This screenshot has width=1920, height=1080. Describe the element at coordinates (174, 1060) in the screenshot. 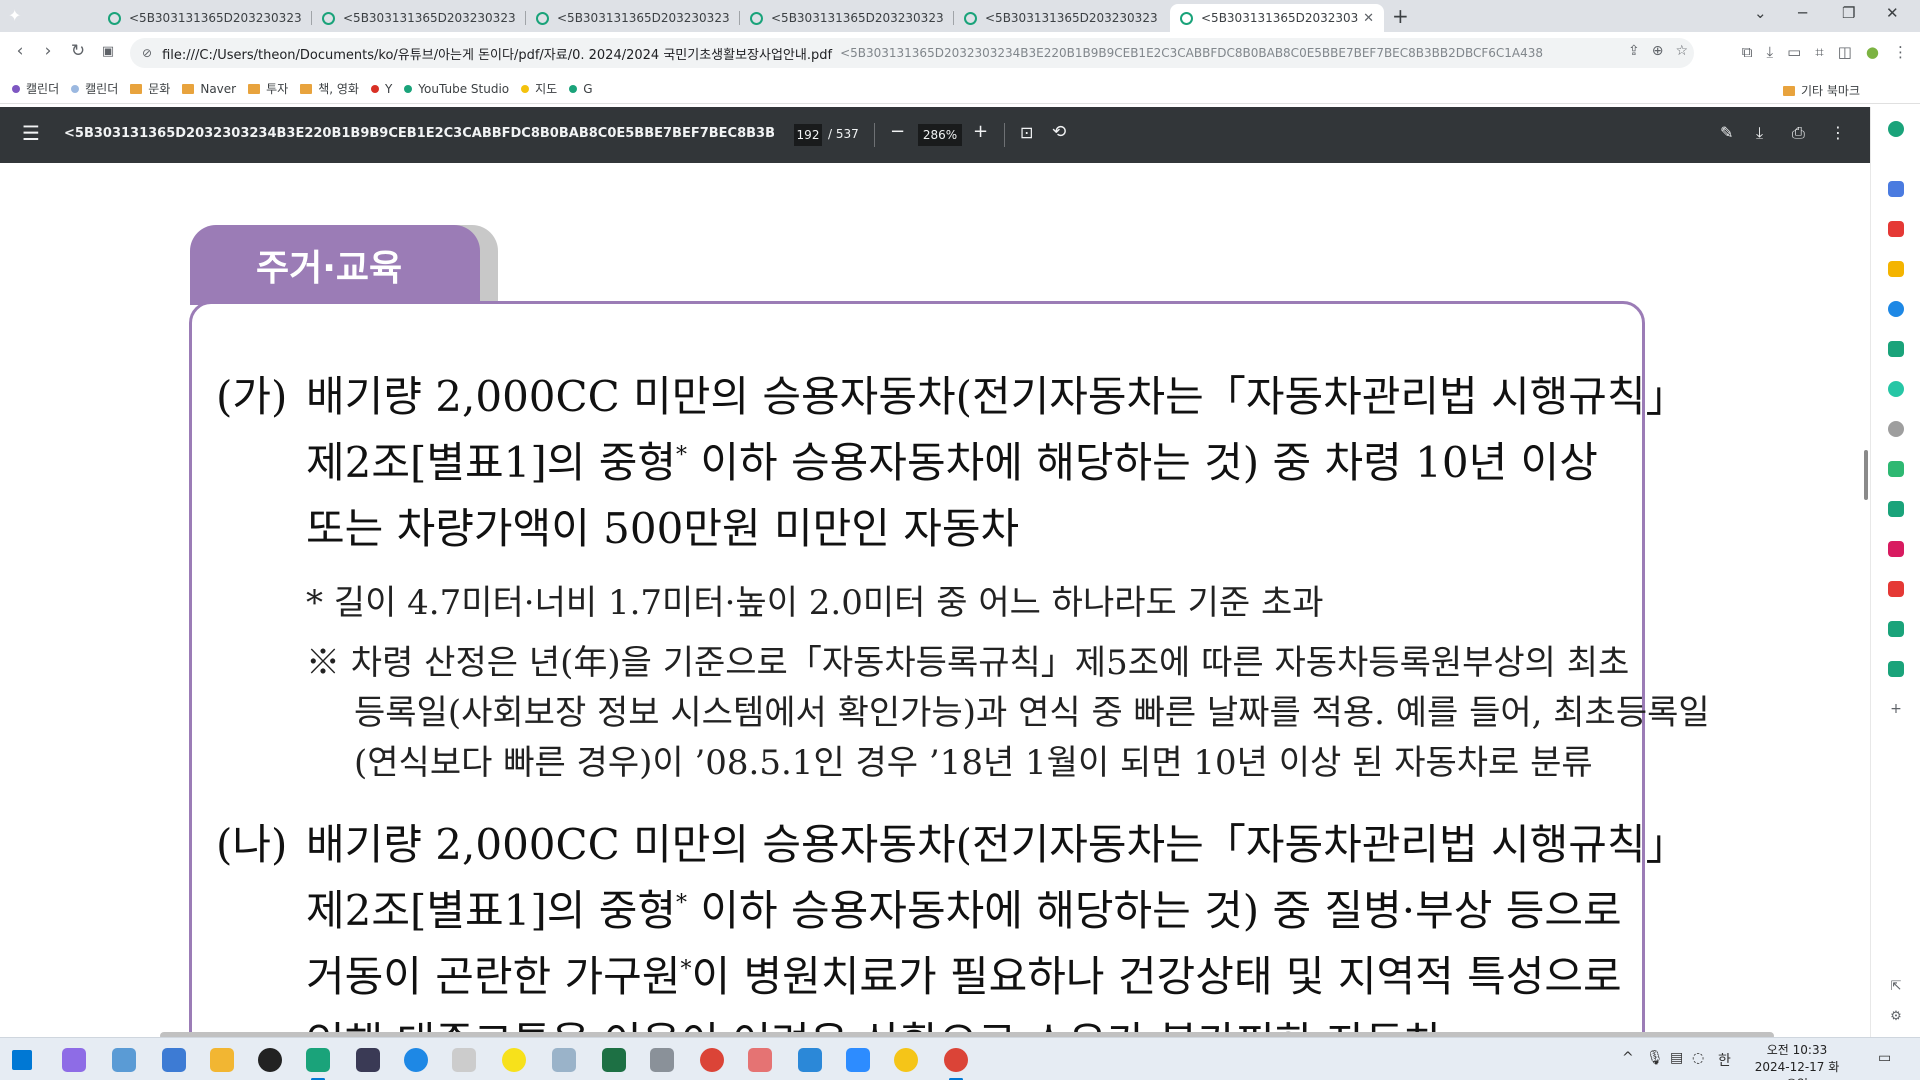

I see `widget-icon` at that location.